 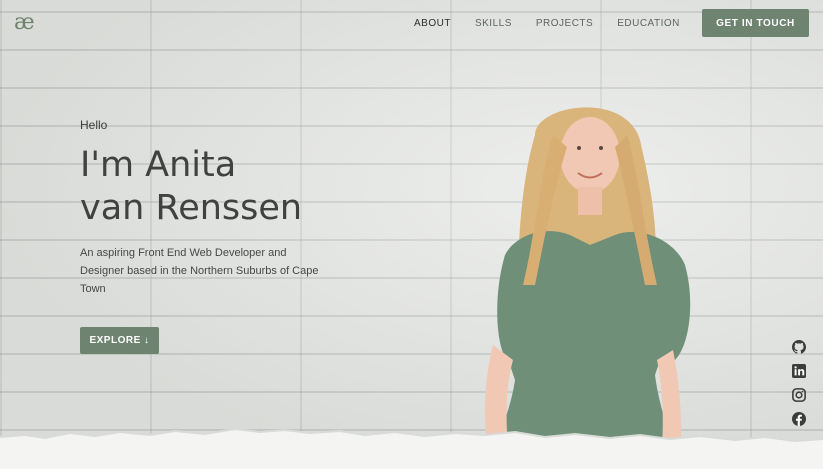 What do you see at coordinates (191, 208) in the screenshot?
I see `hero-name-line-2: van Renssen` at bounding box center [191, 208].